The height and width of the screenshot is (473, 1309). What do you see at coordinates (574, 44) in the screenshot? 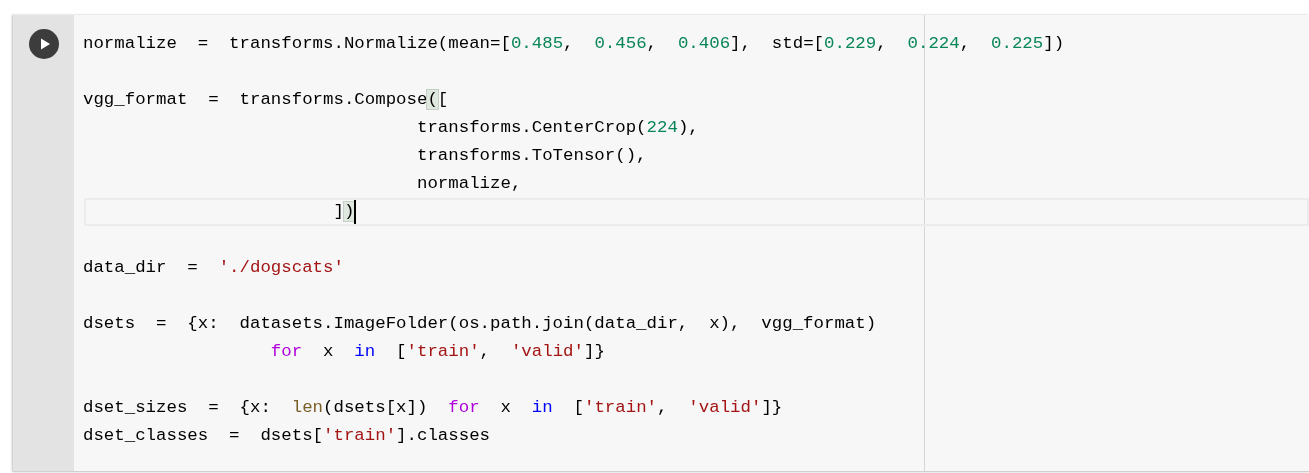
I see `code-line: normalize = transforms.Normalize(mean=[0.485, 0.456, 0.406], std=[0.229, 0.224, 0.225])` at bounding box center [574, 44].